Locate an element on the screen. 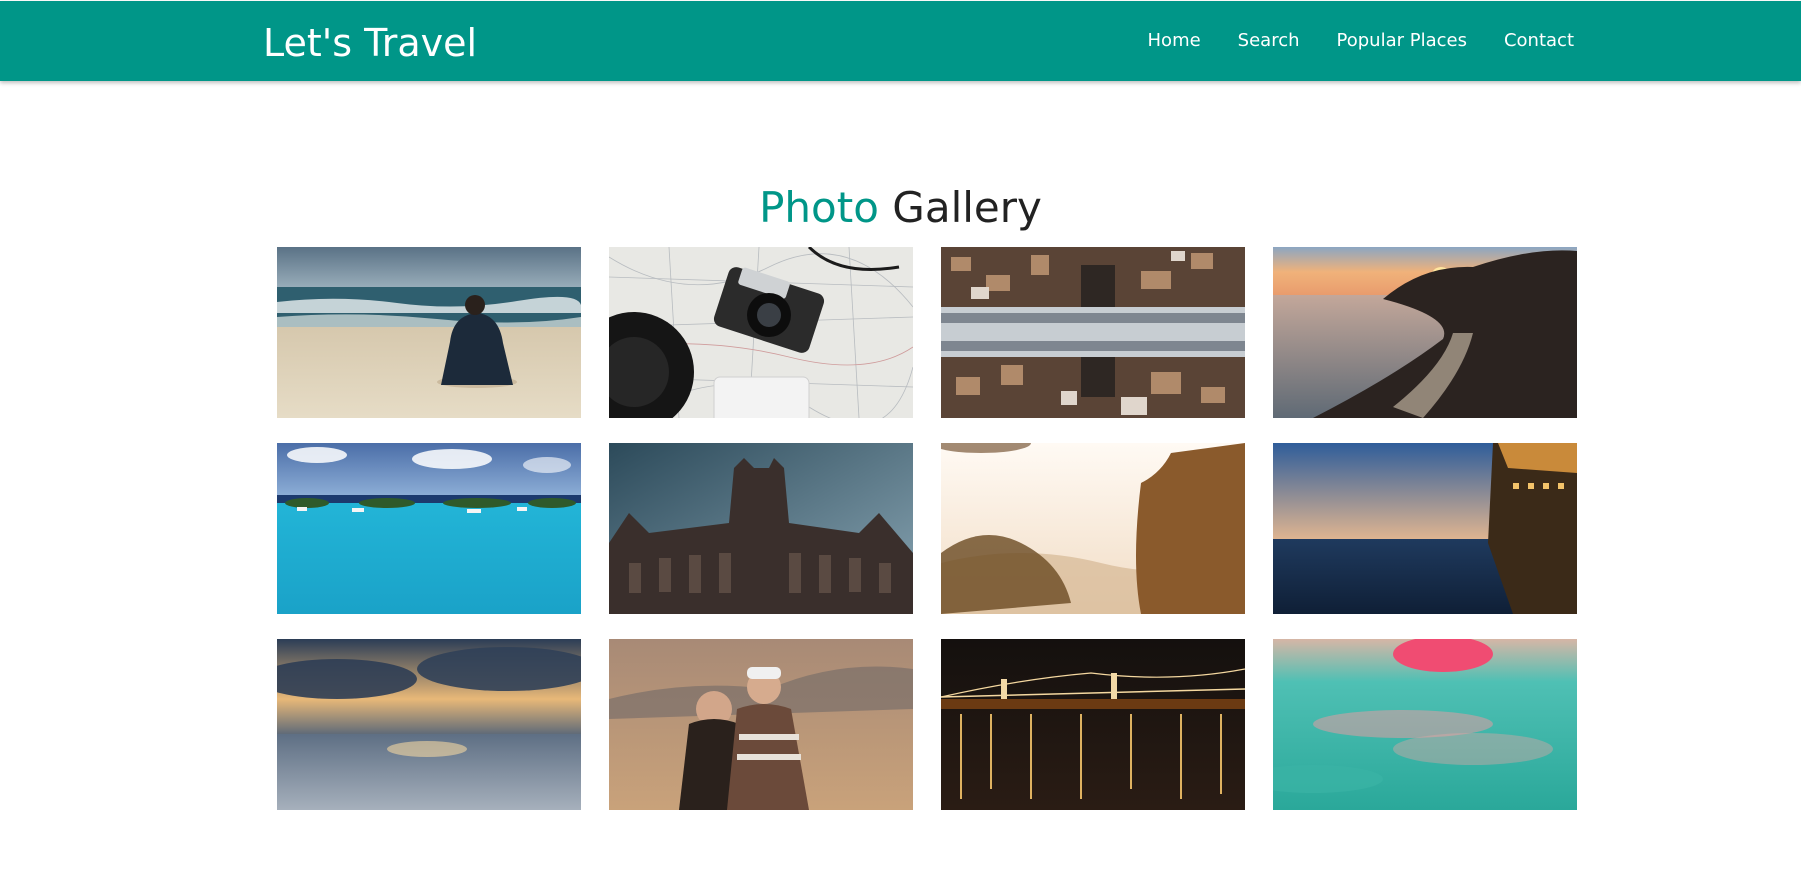 This screenshot has height=871, width=1801. nav-link-popular-places: Popular Places is located at coordinates (1402, 41).